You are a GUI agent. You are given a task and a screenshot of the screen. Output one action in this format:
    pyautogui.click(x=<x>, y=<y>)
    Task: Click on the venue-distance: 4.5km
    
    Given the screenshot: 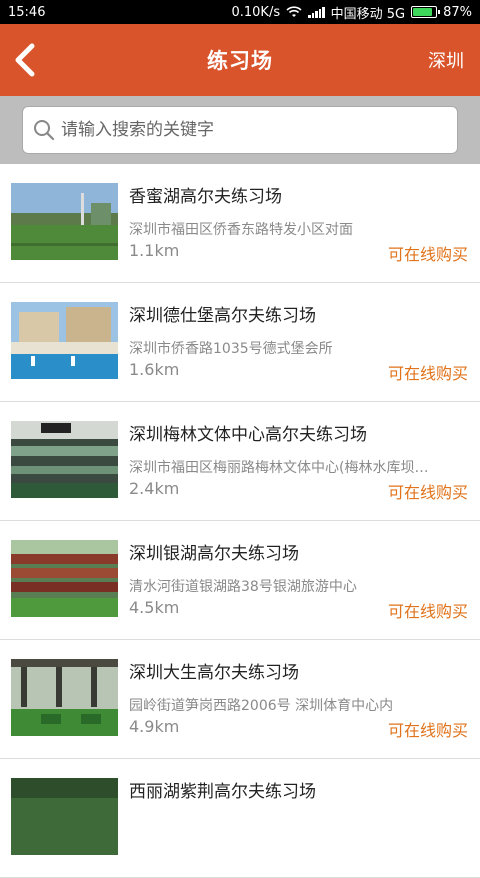 What is the action you would take?
    pyautogui.click(x=154, y=607)
    